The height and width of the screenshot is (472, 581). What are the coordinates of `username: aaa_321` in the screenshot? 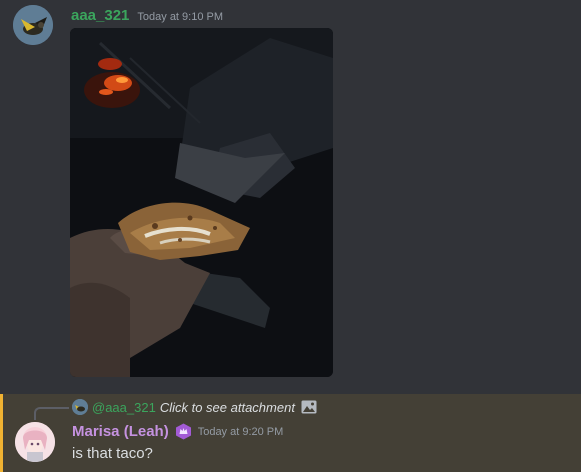 It's located at (100, 15).